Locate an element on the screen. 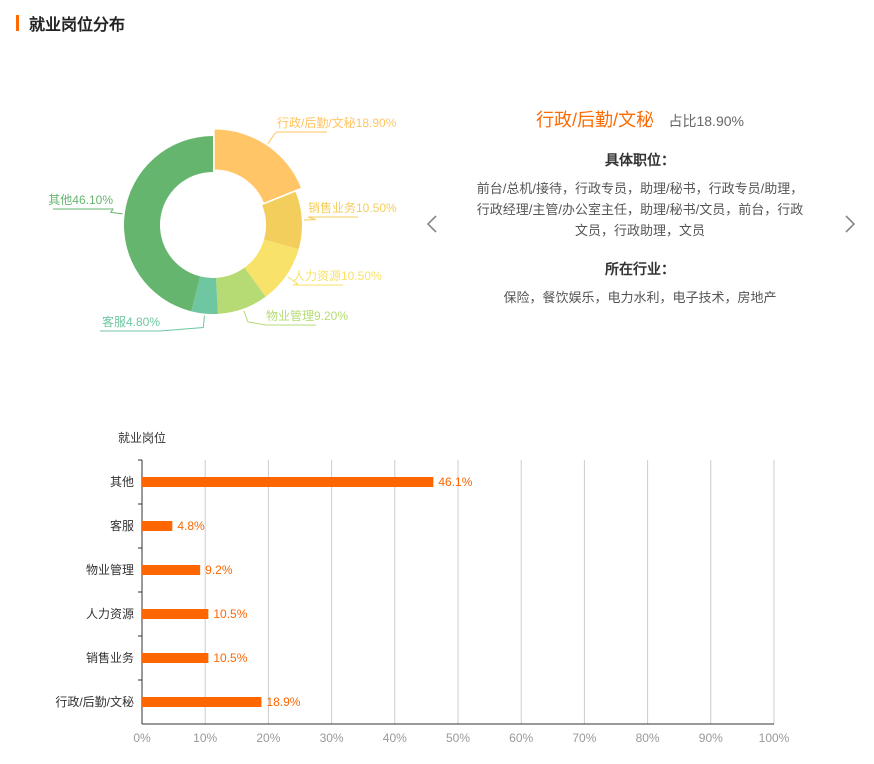  y-tick-label: 物业管理 is located at coordinates (110, 569).